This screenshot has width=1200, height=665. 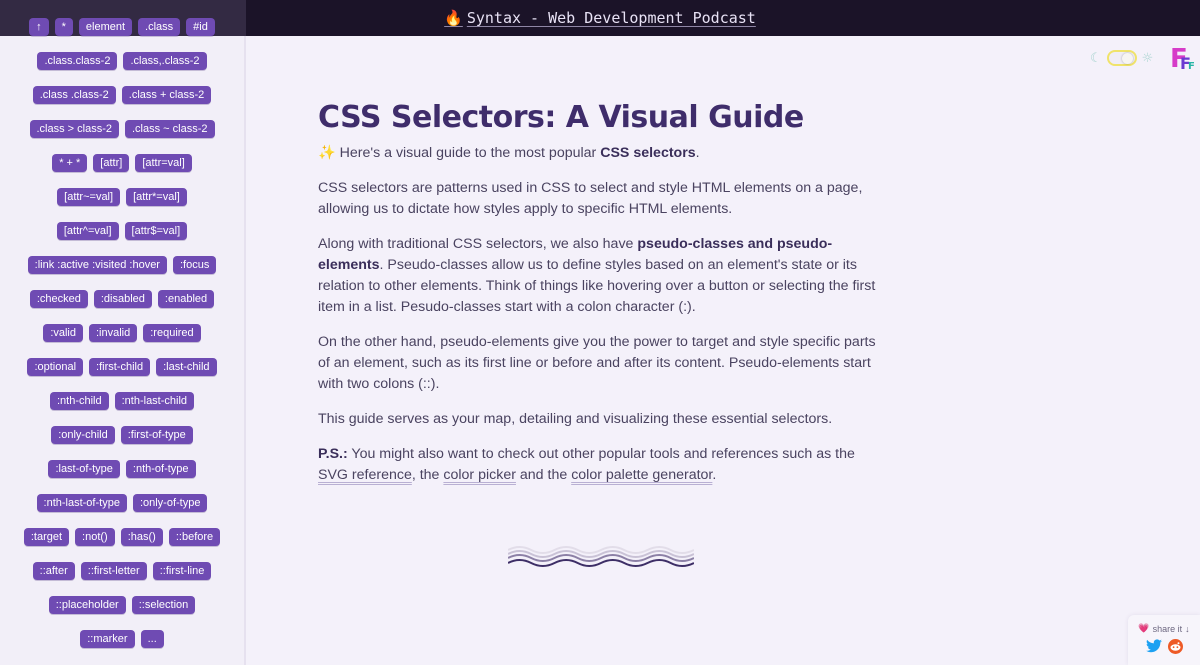 I want to click on selector-tag-row: :checked :disabled :enabled, so click(x=122, y=307).